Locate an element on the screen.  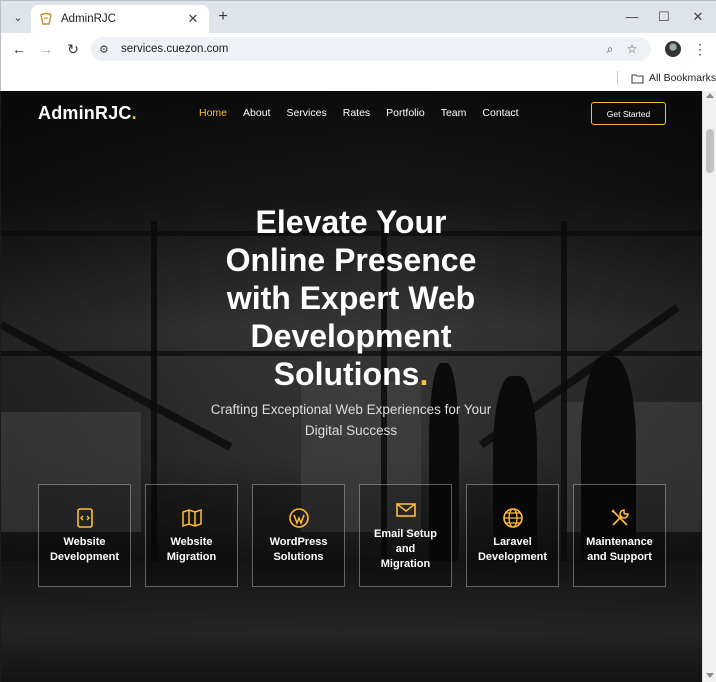
service-label: Email Setup and Migration is located at coordinates (405, 549).